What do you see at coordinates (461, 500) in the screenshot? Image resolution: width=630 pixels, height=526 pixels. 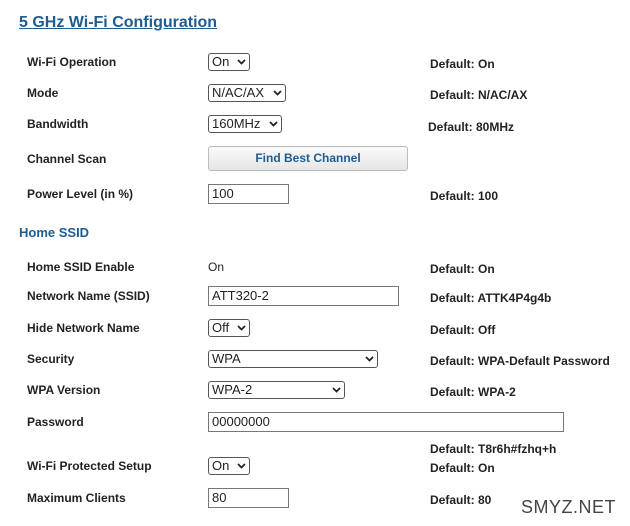 I see `max-clients-default: Default: 80` at bounding box center [461, 500].